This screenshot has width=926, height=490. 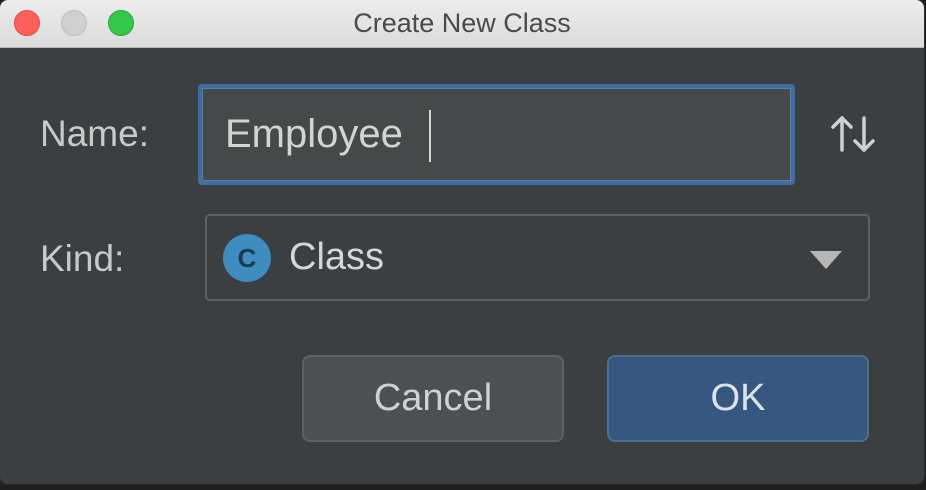 I want to click on kind-dropdown: C Class, so click(x=537, y=257).